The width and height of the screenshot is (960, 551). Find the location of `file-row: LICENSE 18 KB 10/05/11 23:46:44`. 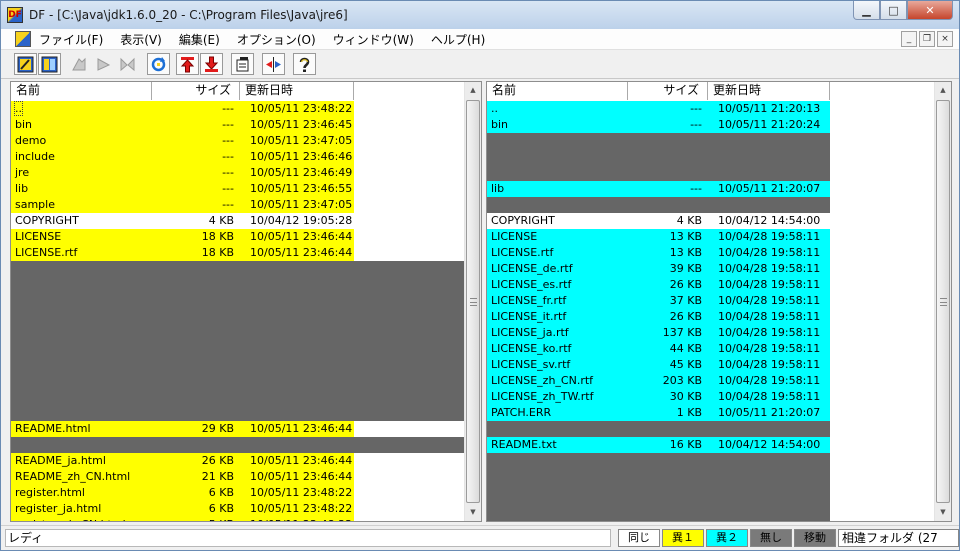

file-row: LICENSE 18 KB 10/05/11 23:46:44 is located at coordinates (182, 237).